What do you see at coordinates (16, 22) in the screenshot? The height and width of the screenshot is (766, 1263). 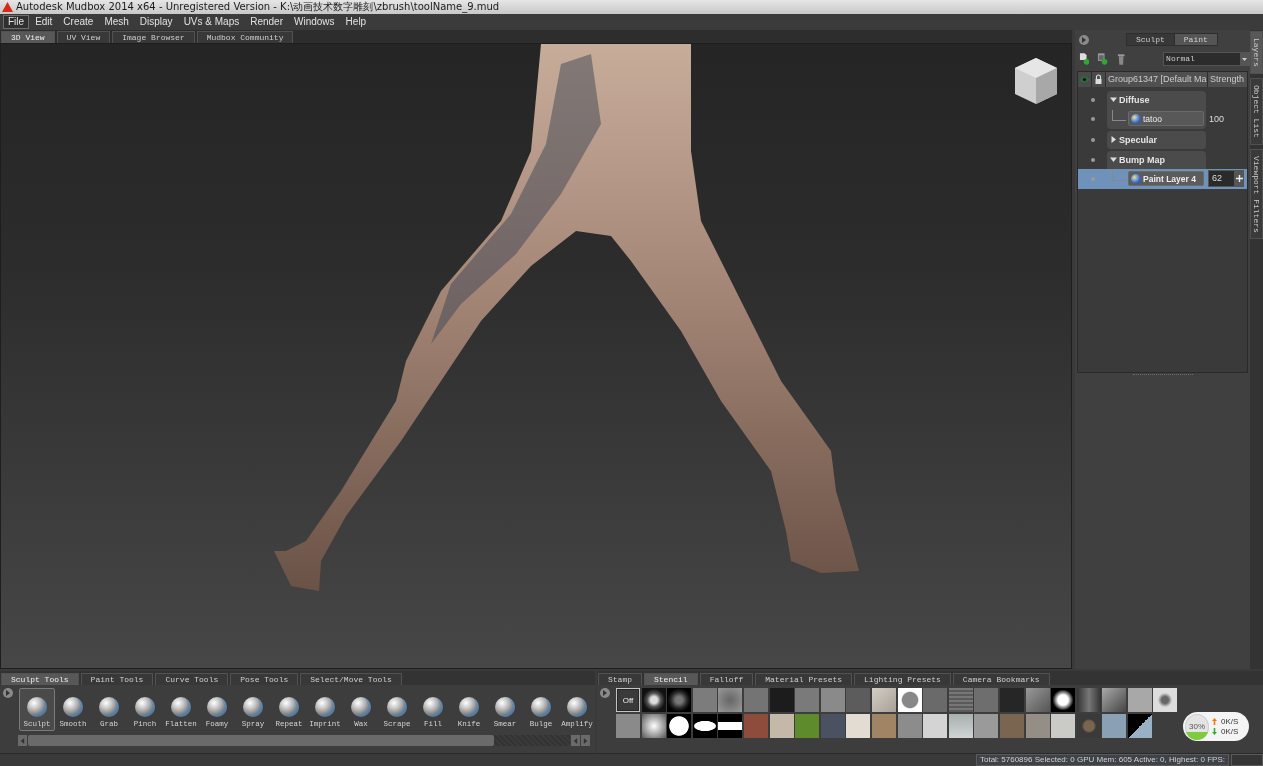 I see `menu-item: File` at bounding box center [16, 22].